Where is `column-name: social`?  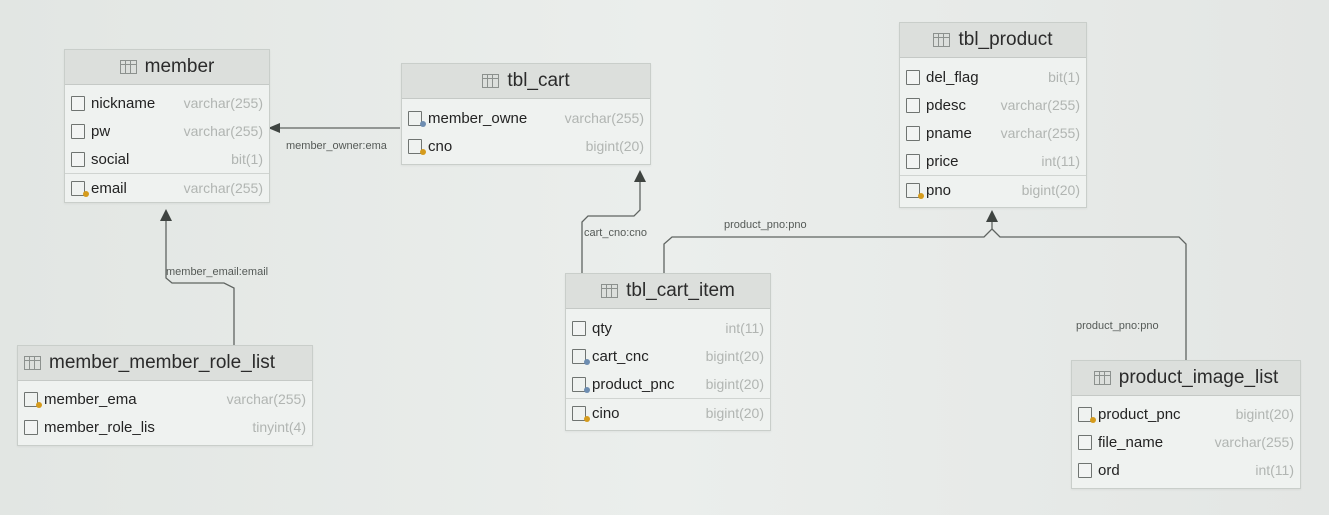
column-name: social is located at coordinates (110, 159).